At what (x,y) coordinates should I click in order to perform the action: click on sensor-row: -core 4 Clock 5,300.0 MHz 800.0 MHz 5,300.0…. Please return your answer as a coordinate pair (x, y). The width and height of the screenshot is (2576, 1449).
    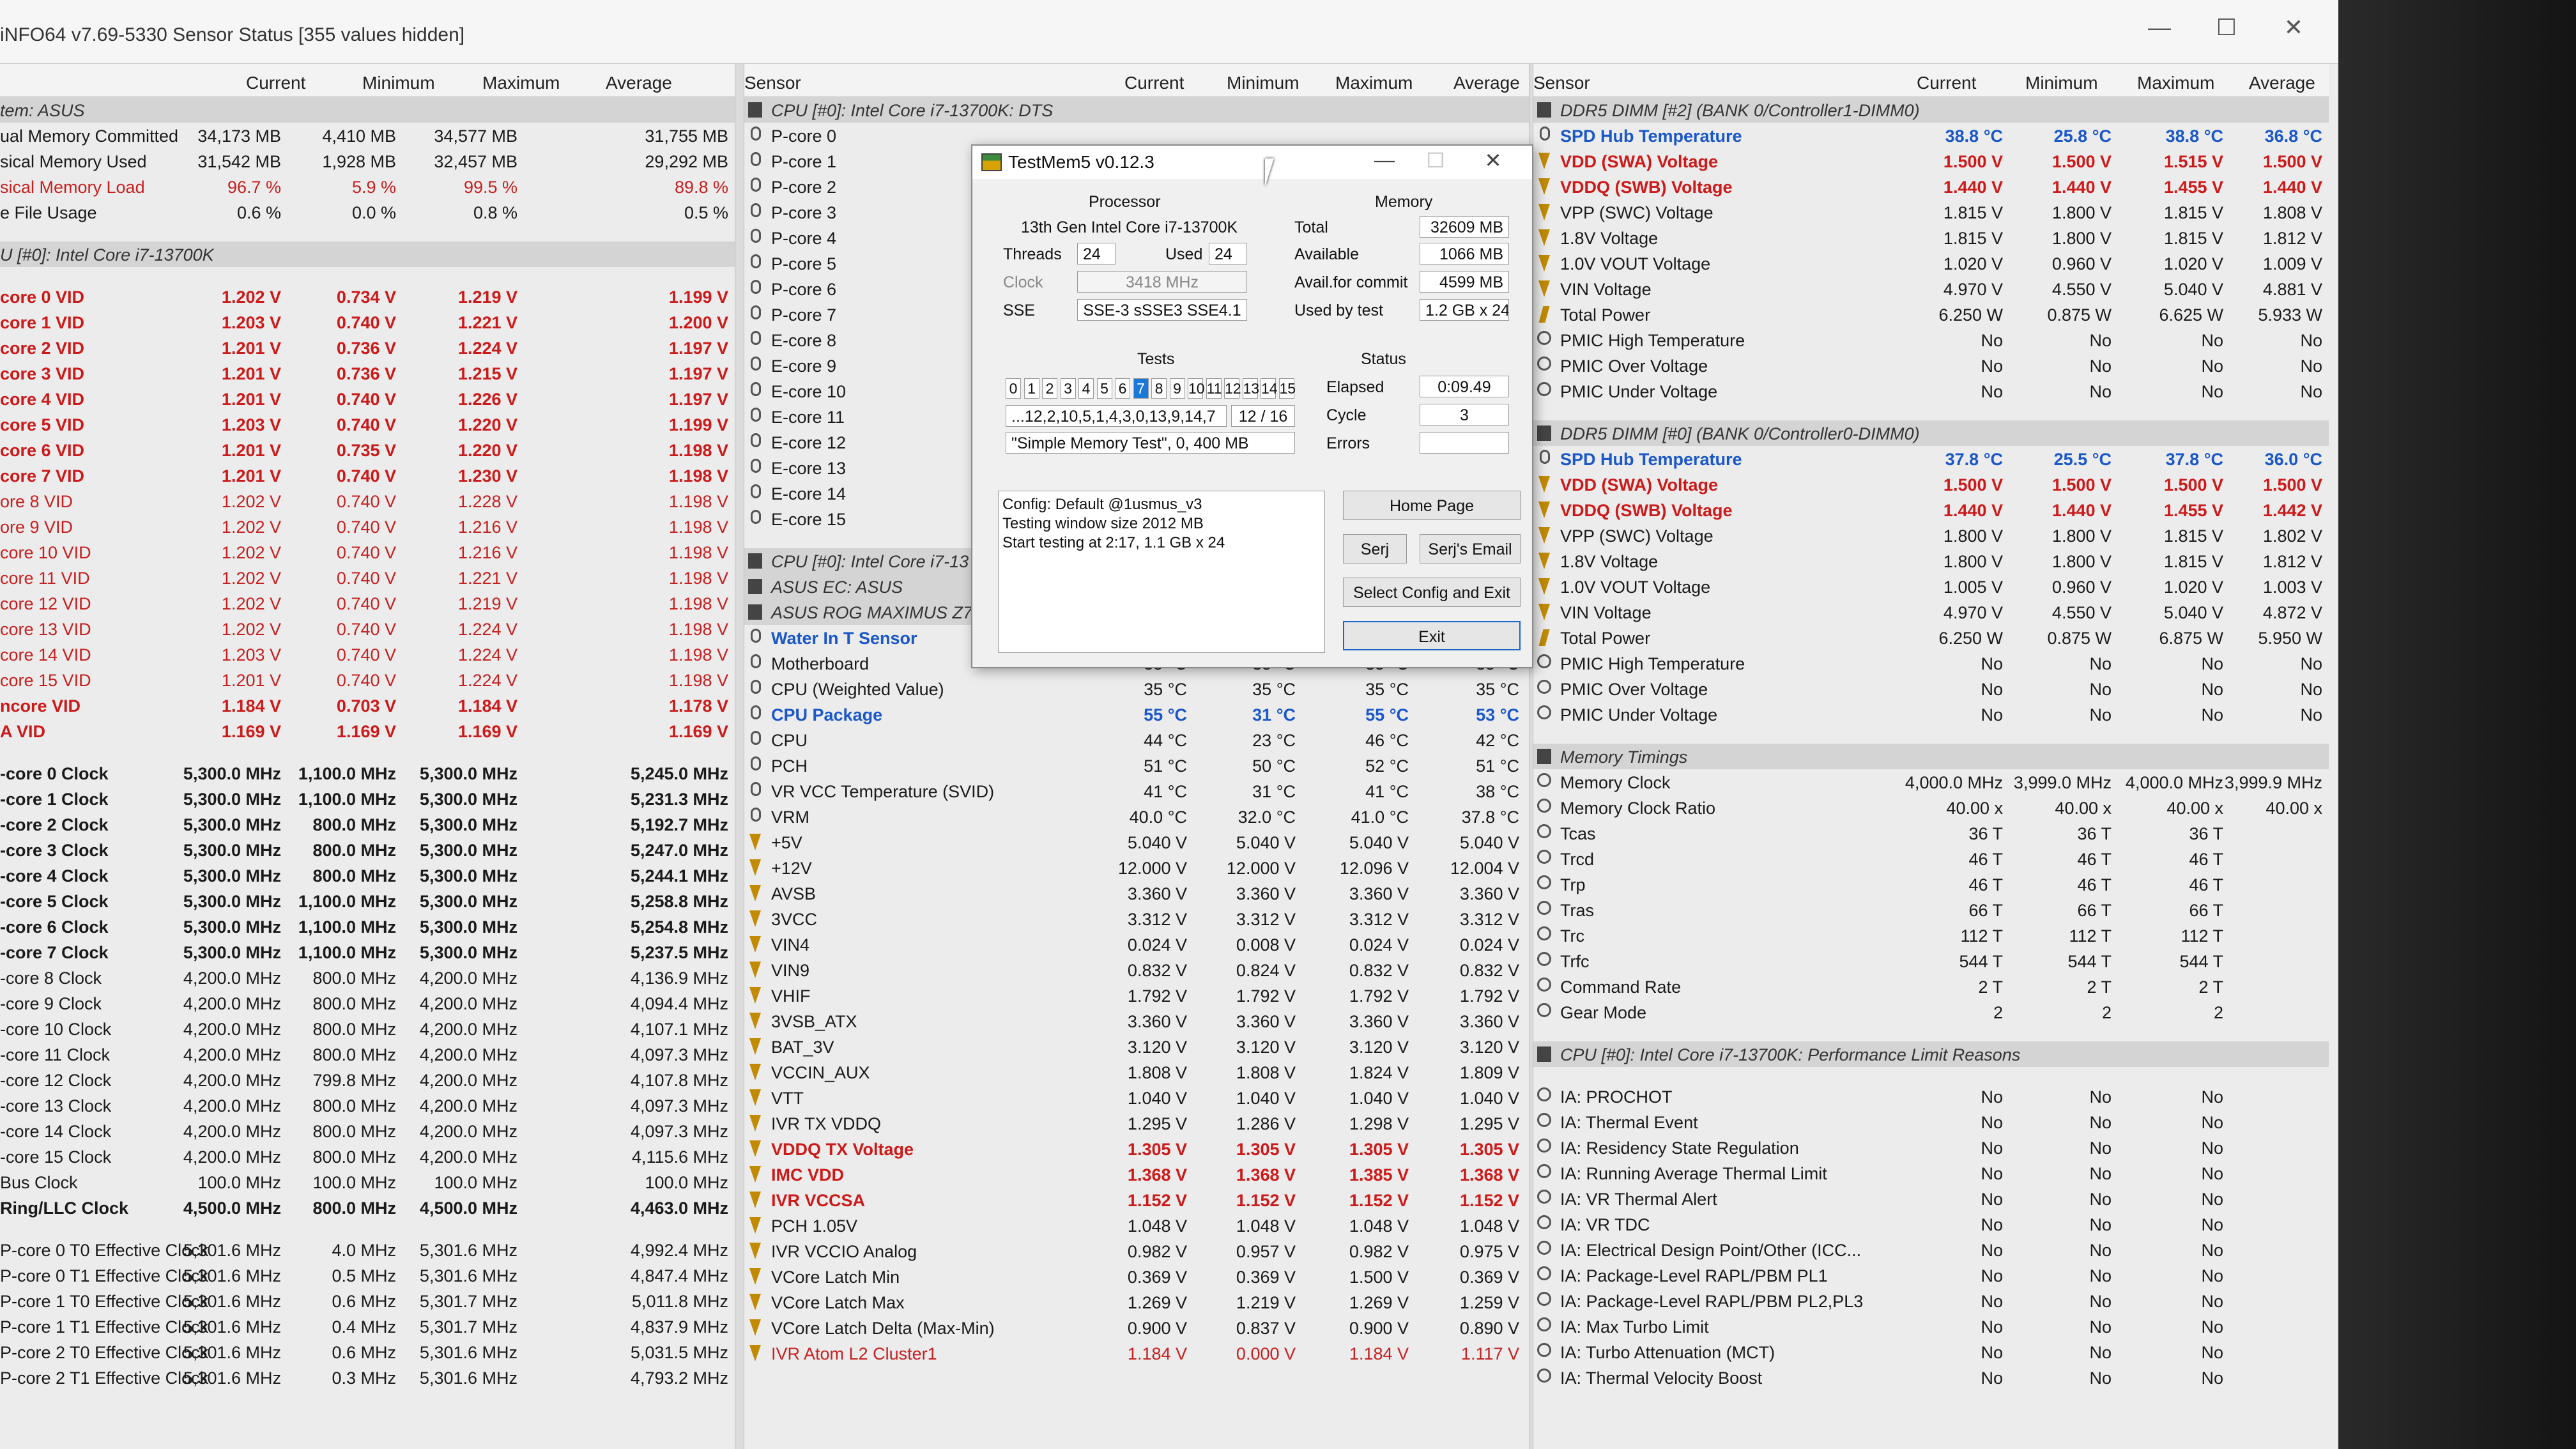
    Looking at the image, I should click on (367, 875).